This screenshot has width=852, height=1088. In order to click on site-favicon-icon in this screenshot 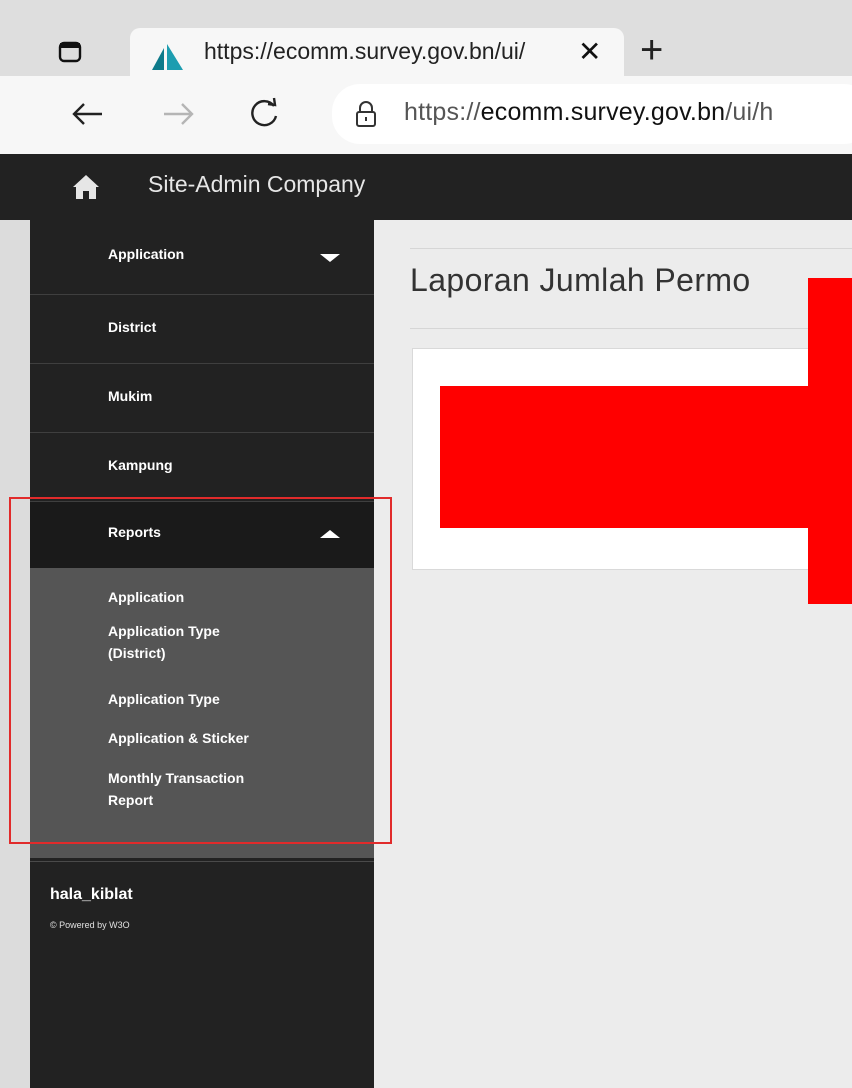, I will do `click(167, 57)`.